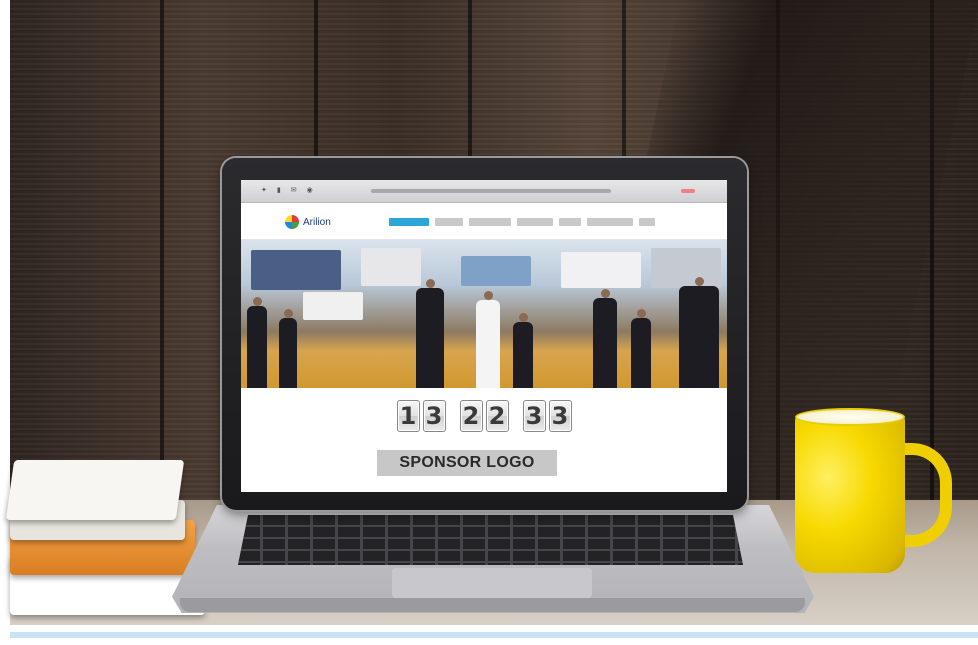 This screenshot has width=978, height=645. I want to click on booth-counter, so click(333, 306).